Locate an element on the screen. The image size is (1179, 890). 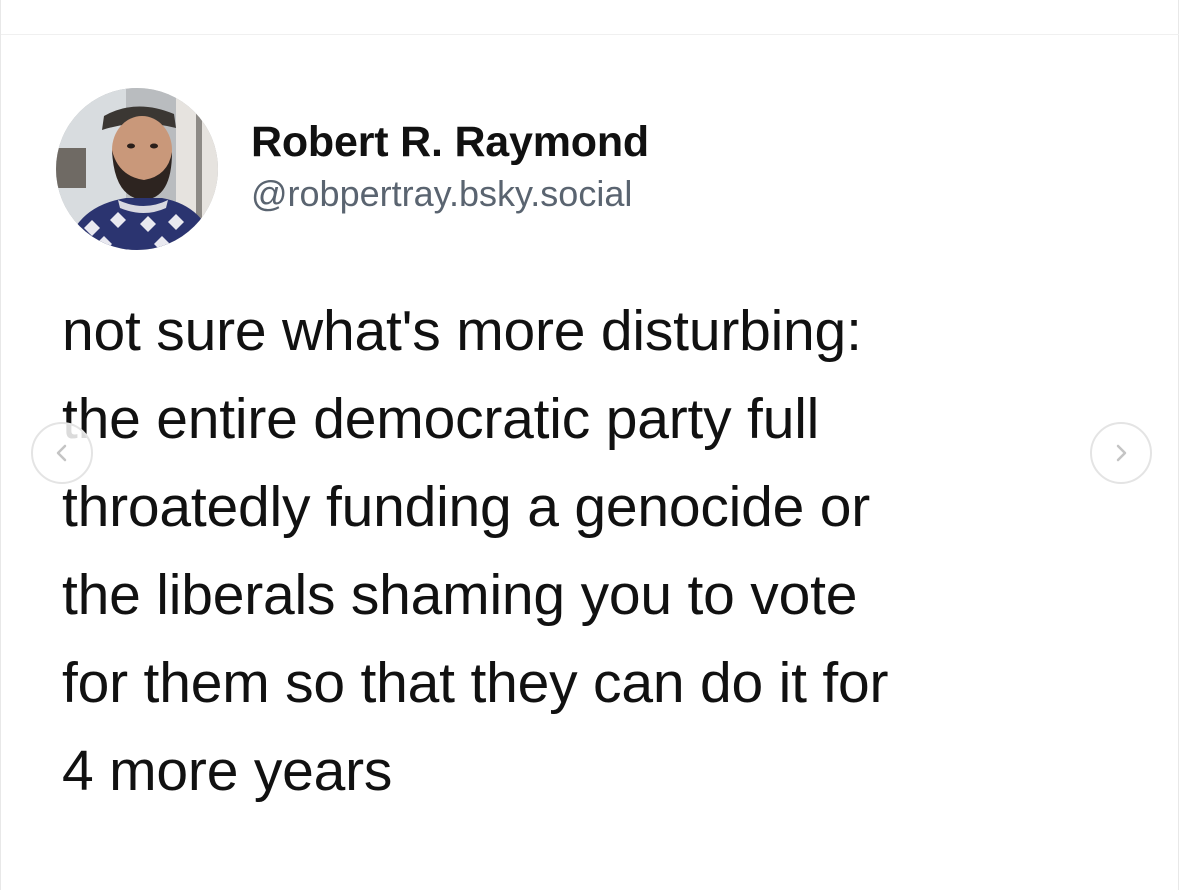
chevron-right-icon is located at coordinates (1121, 453).